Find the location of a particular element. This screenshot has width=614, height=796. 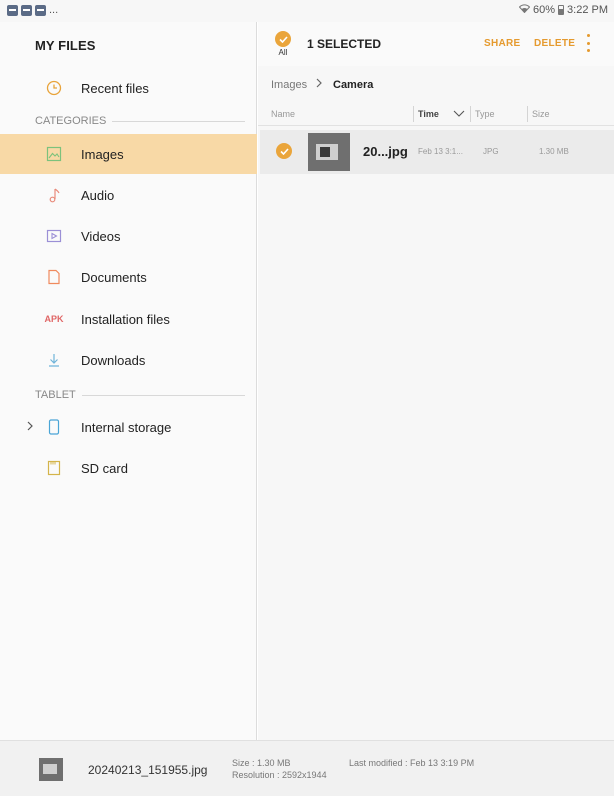

sidebar-item-sd-card: SD card is located at coordinates (128, 468).